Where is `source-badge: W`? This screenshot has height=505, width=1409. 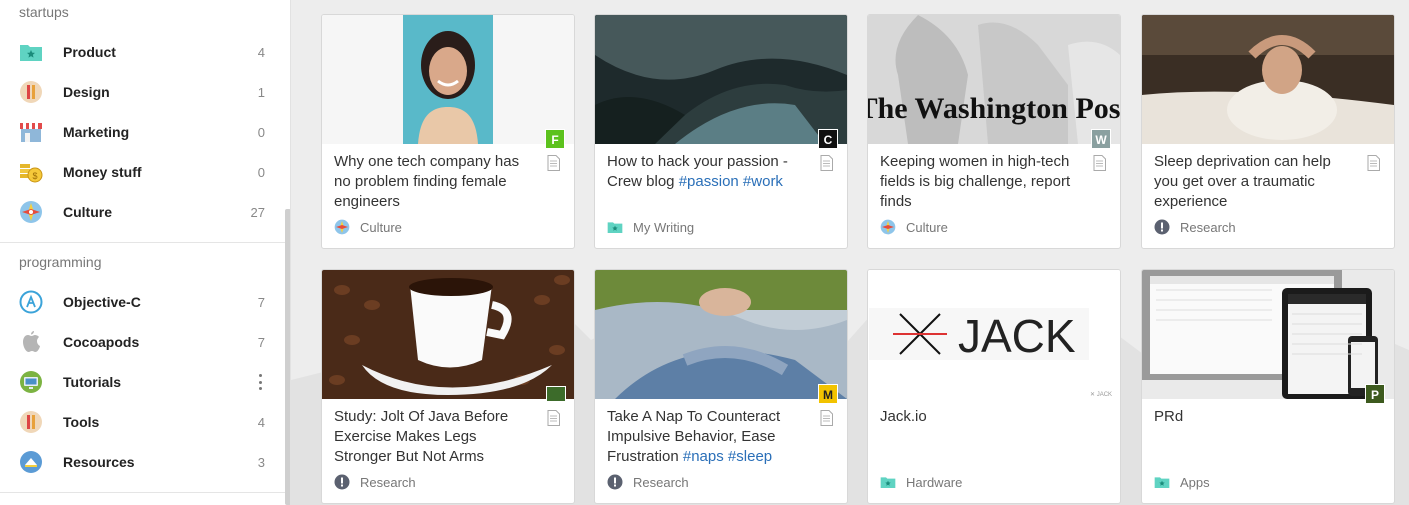 source-badge: W is located at coordinates (1101, 139).